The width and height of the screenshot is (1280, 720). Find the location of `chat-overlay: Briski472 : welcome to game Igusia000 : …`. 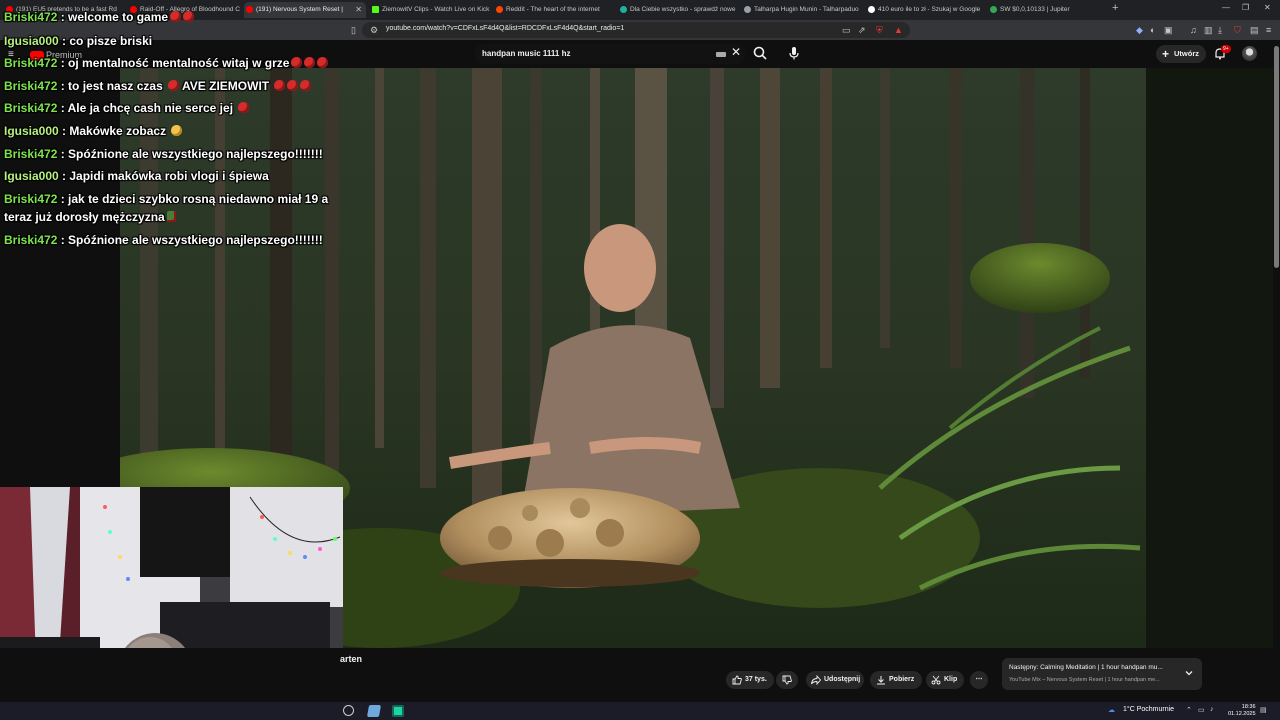

chat-overlay: Briski472 : welcome to game Igusia000 : … is located at coordinates (168, 130).